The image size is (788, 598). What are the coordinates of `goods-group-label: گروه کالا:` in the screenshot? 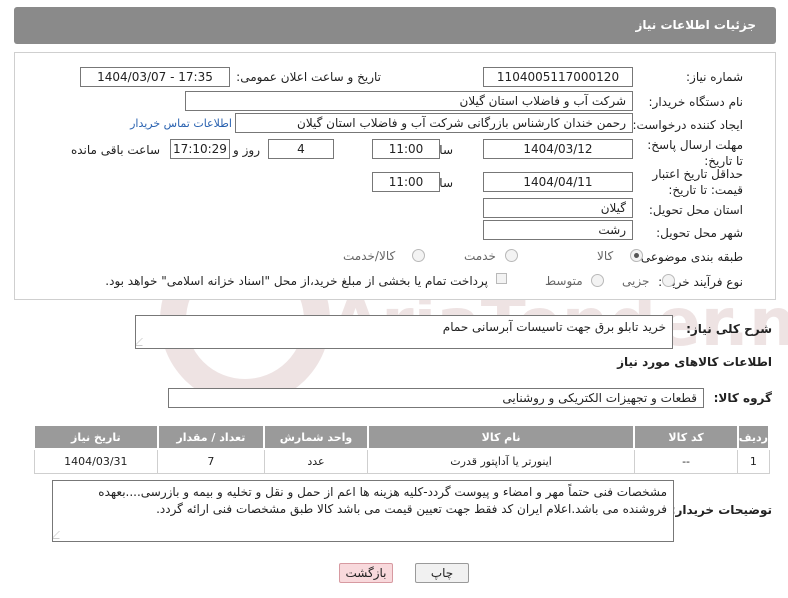 It's located at (742, 398).